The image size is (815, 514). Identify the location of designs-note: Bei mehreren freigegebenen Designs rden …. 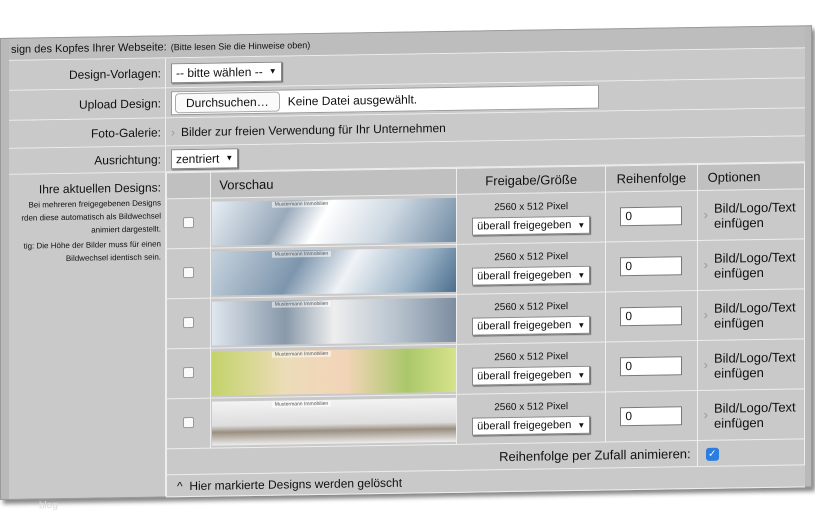
(91, 216).